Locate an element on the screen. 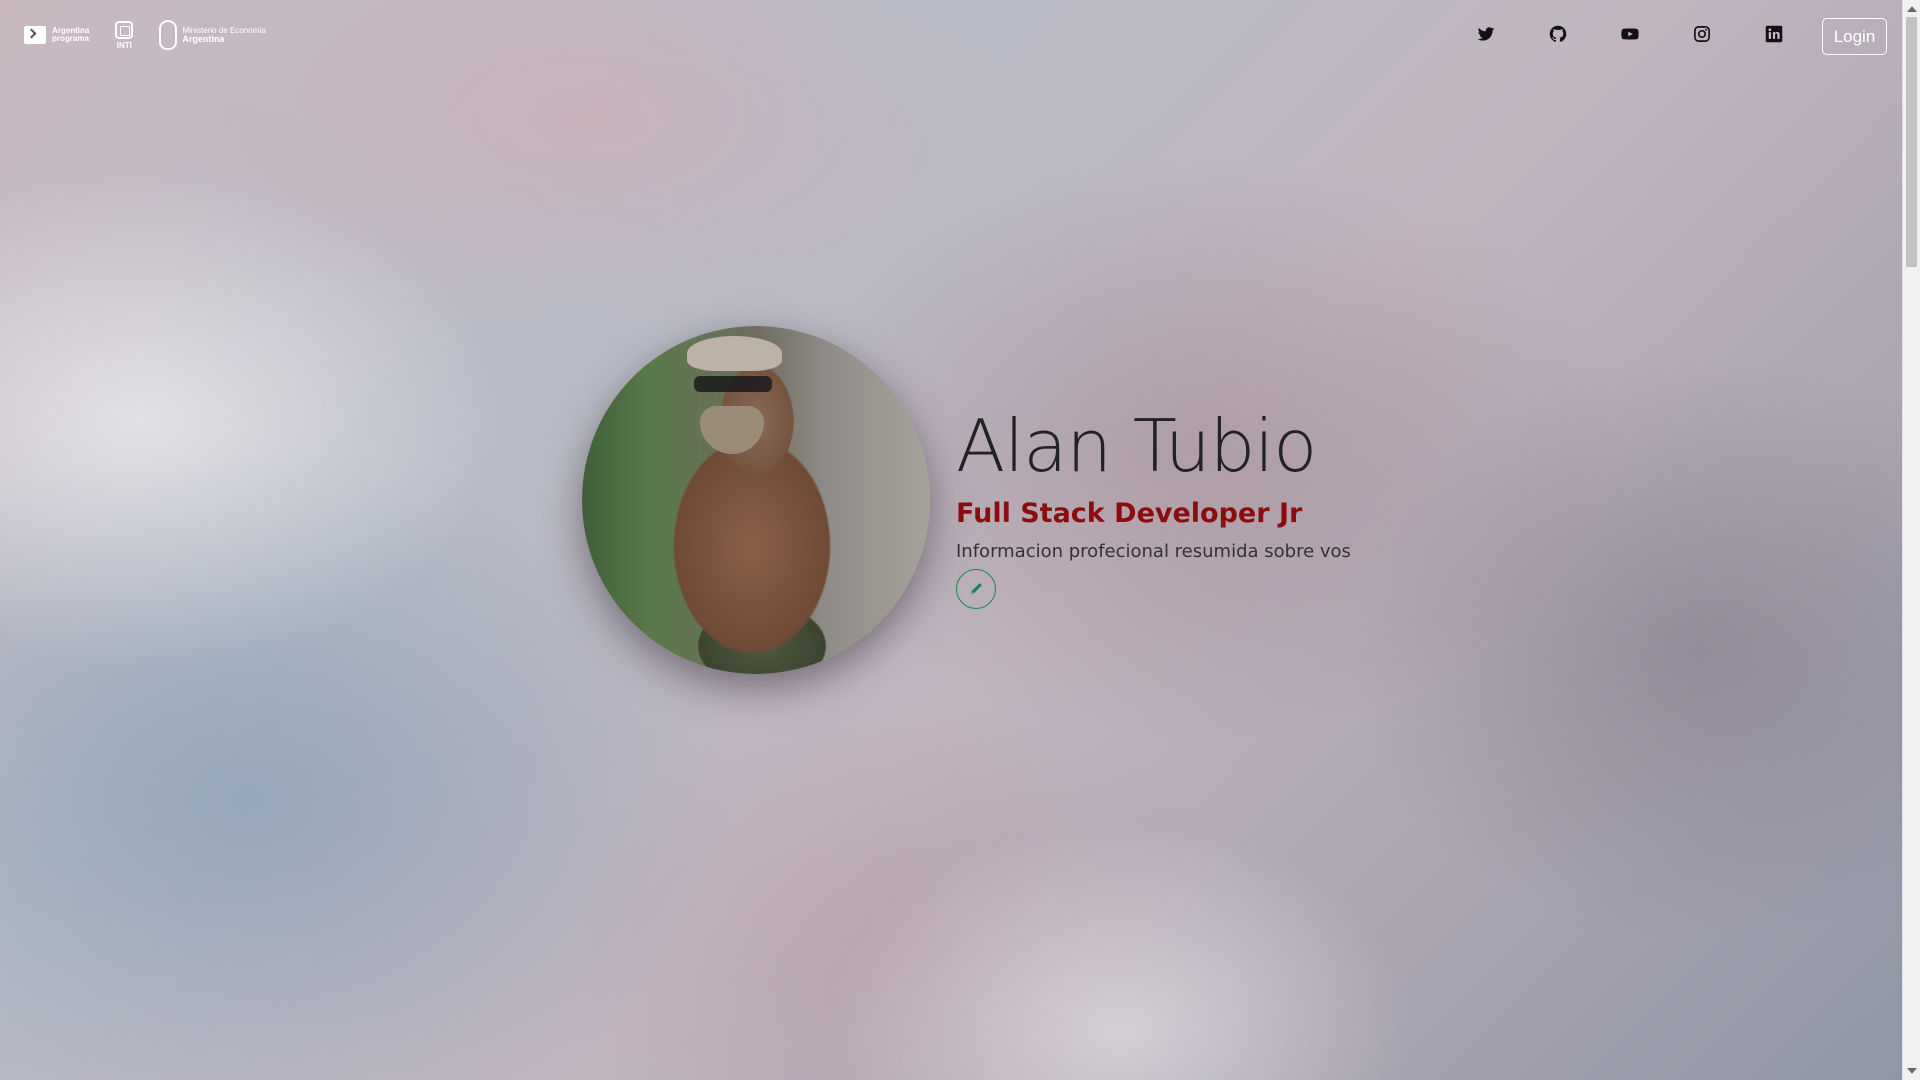 Image resolution: width=1920 pixels, height=1080 pixels. social-links is located at coordinates (1630, 34).